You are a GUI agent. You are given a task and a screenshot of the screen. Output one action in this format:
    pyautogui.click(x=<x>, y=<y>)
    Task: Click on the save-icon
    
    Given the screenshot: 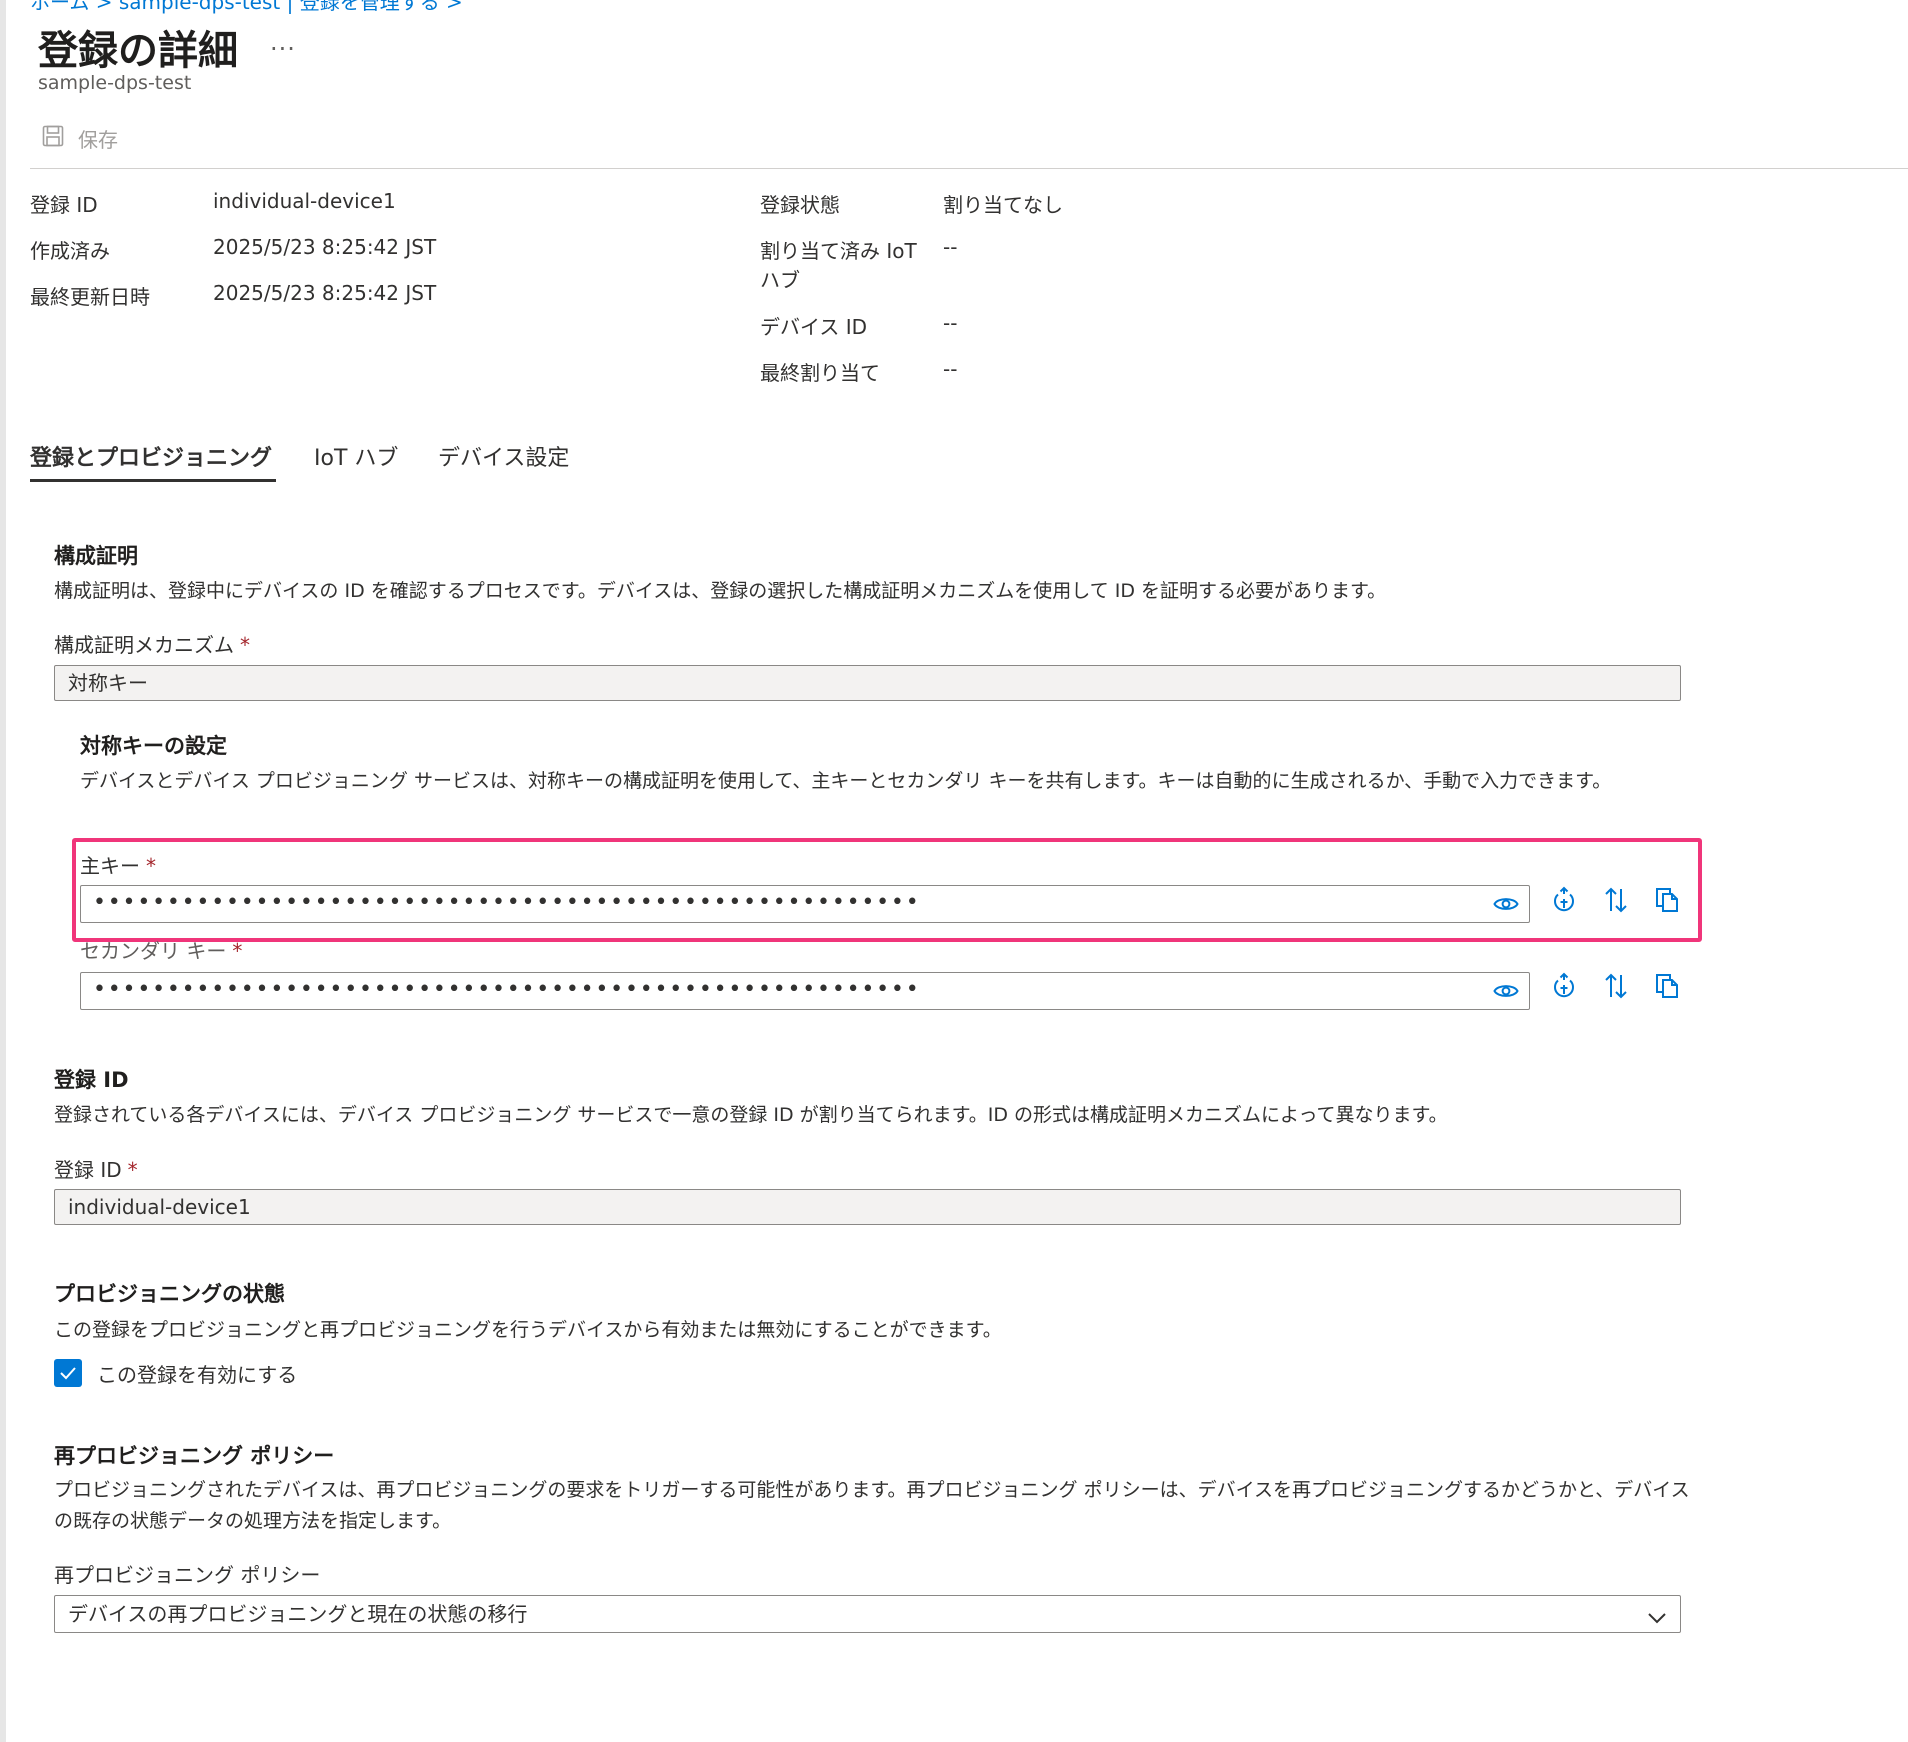 What is the action you would take?
    pyautogui.click(x=60, y=138)
    